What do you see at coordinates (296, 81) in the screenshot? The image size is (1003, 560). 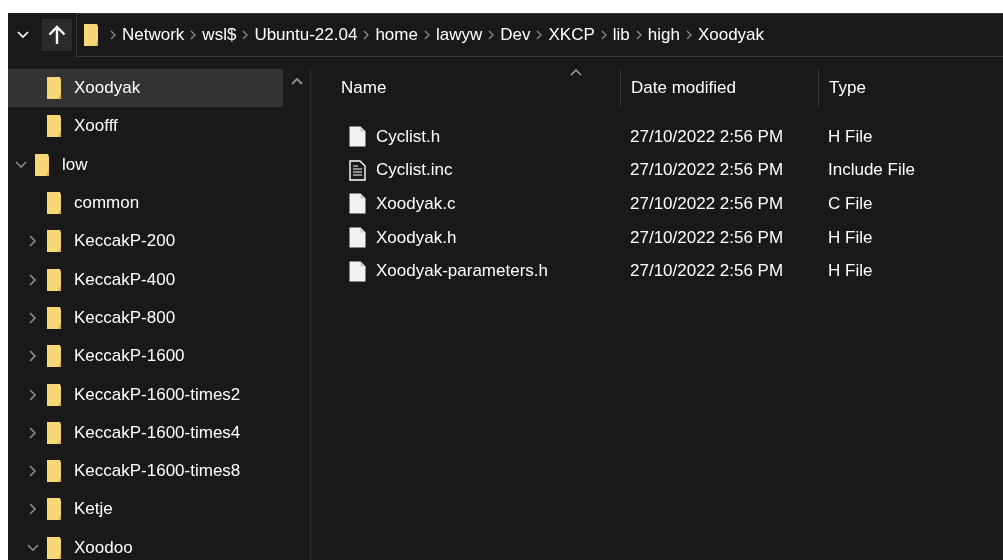 I see `scroll-up-icon` at bounding box center [296, 81].